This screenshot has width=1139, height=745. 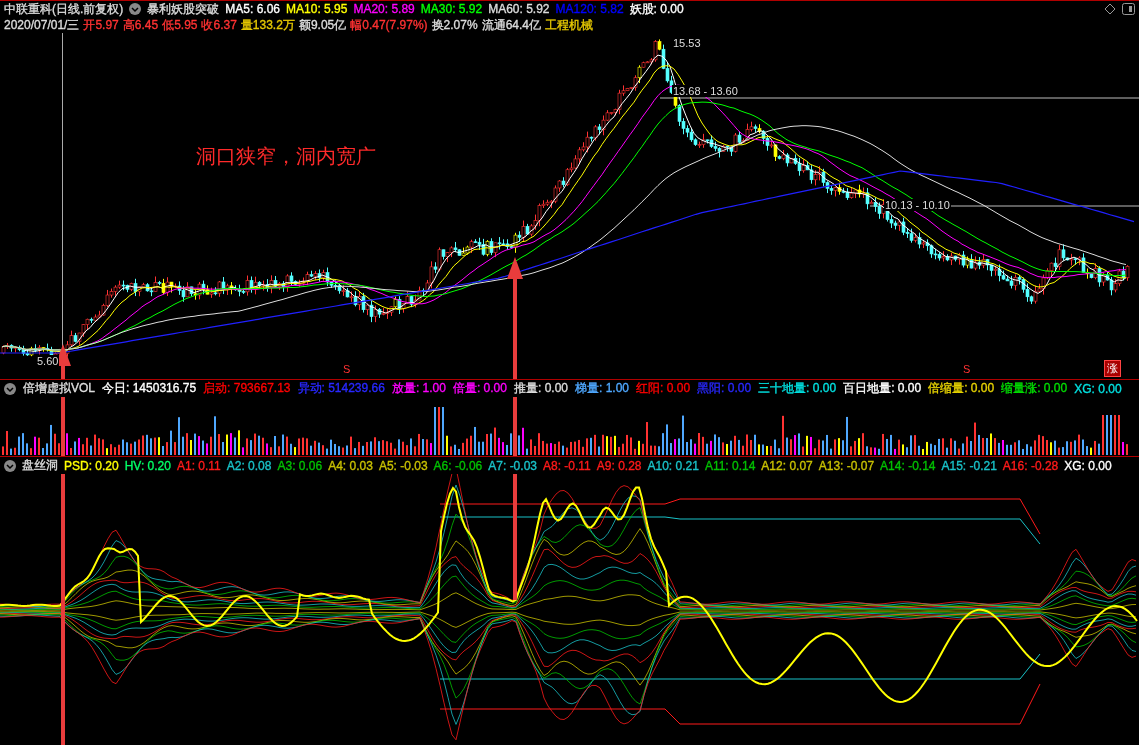 What do you see at coordinates (917, 205) in the screenshot?
I see `price-label: 10.13 - 10.10` at bounding box center [917, 205].